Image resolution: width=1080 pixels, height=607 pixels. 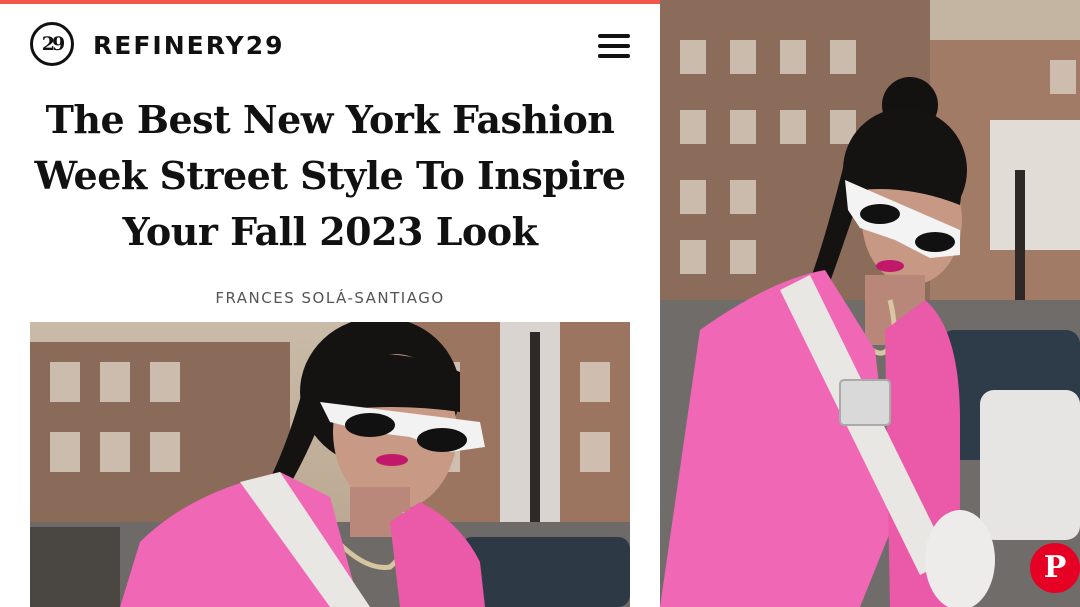 What do you see at coordinates (330, 44) in the screenshot?
I see `site-header: 29 REFINERY29` at bounding box center [330, 44].